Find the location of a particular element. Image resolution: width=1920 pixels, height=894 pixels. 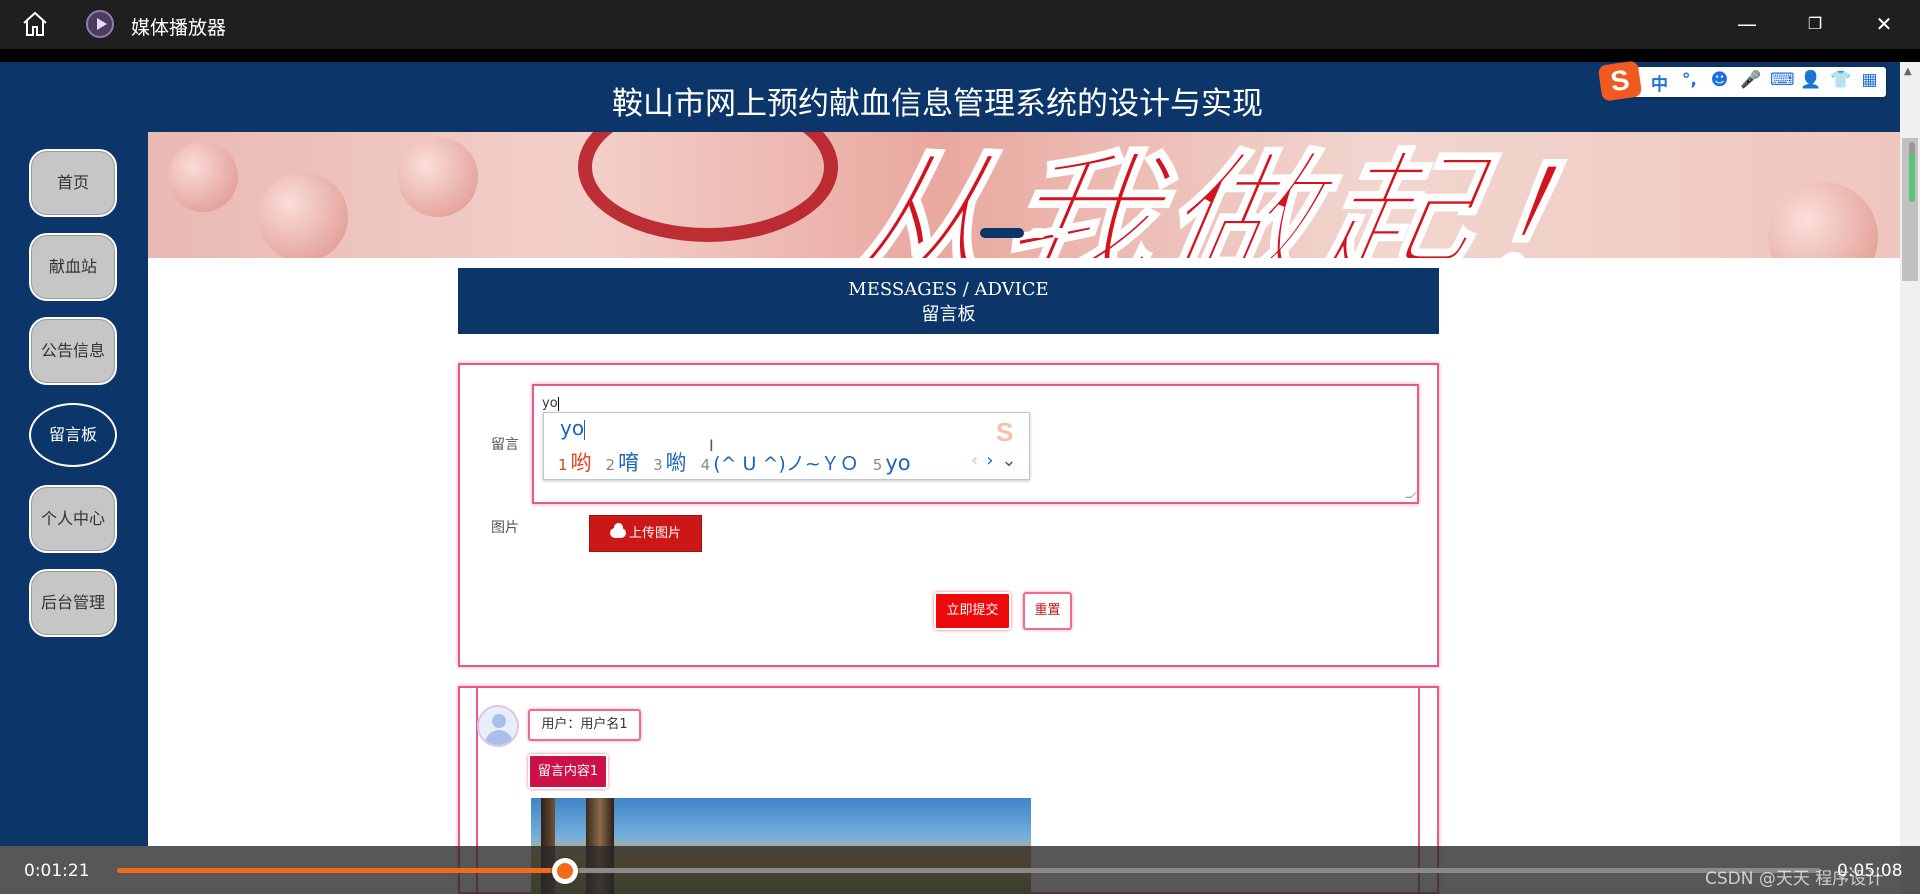

section-title-en: MESSAGES / ADVICE is located at coordinates (948, 289).